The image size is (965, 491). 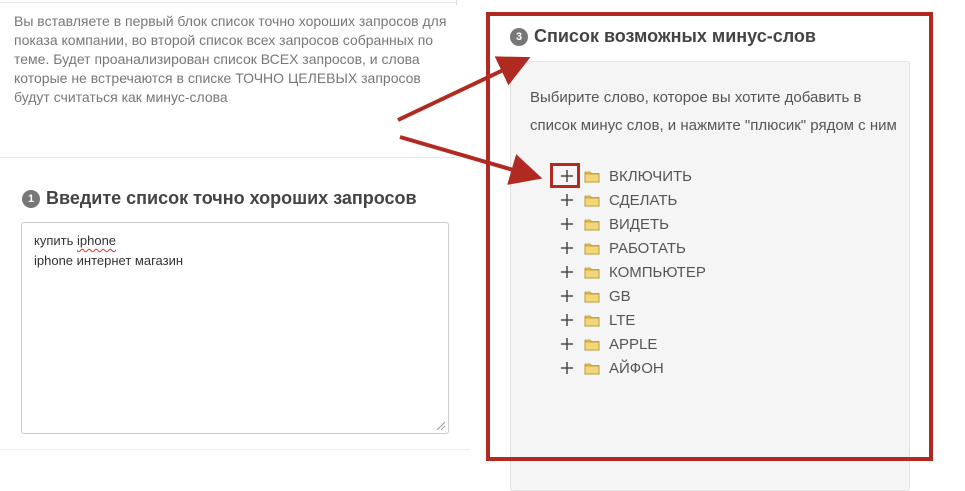 I want to click on annotation-arrows, so click(x=470, y=120).